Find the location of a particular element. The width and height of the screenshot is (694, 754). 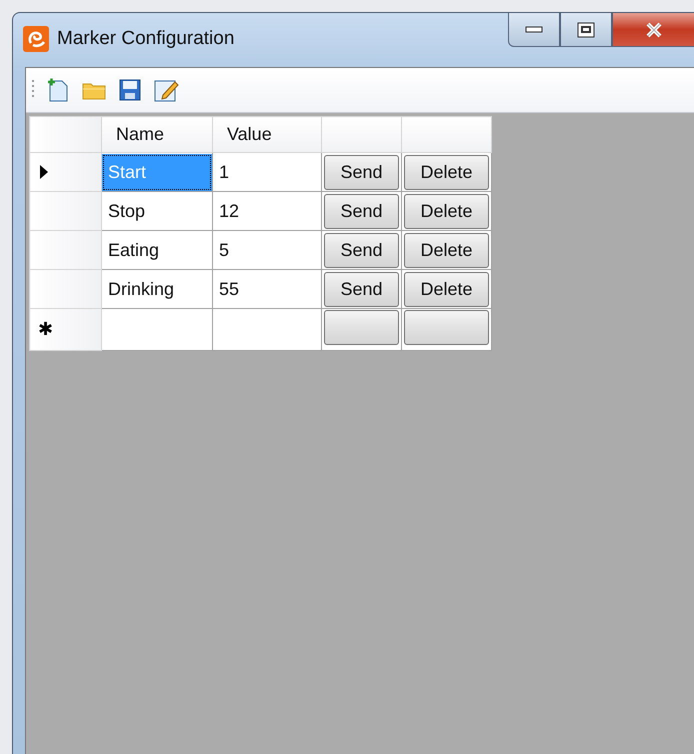

table-cell: 1 is located at coordinates (267, 172).